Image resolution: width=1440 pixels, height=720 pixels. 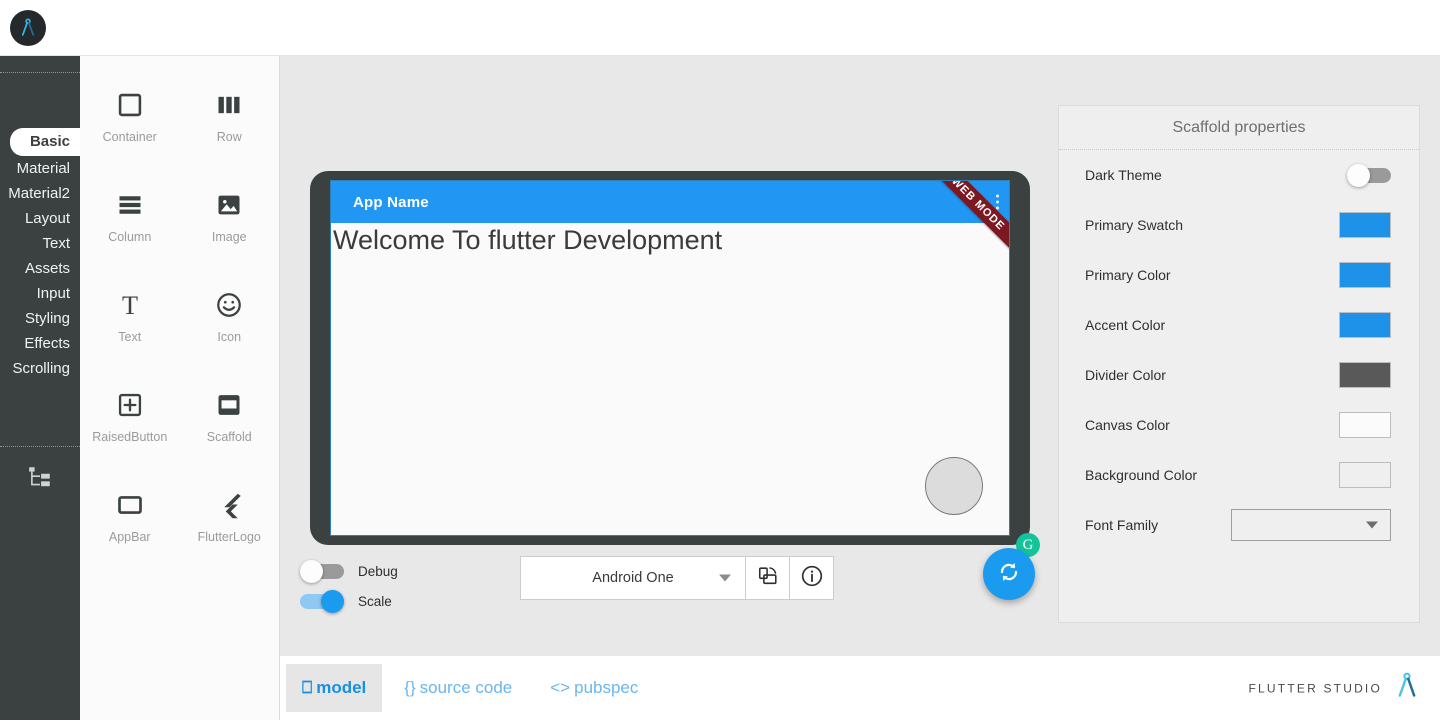 I want to click on appbar-icon, so click(x=130, y=505).